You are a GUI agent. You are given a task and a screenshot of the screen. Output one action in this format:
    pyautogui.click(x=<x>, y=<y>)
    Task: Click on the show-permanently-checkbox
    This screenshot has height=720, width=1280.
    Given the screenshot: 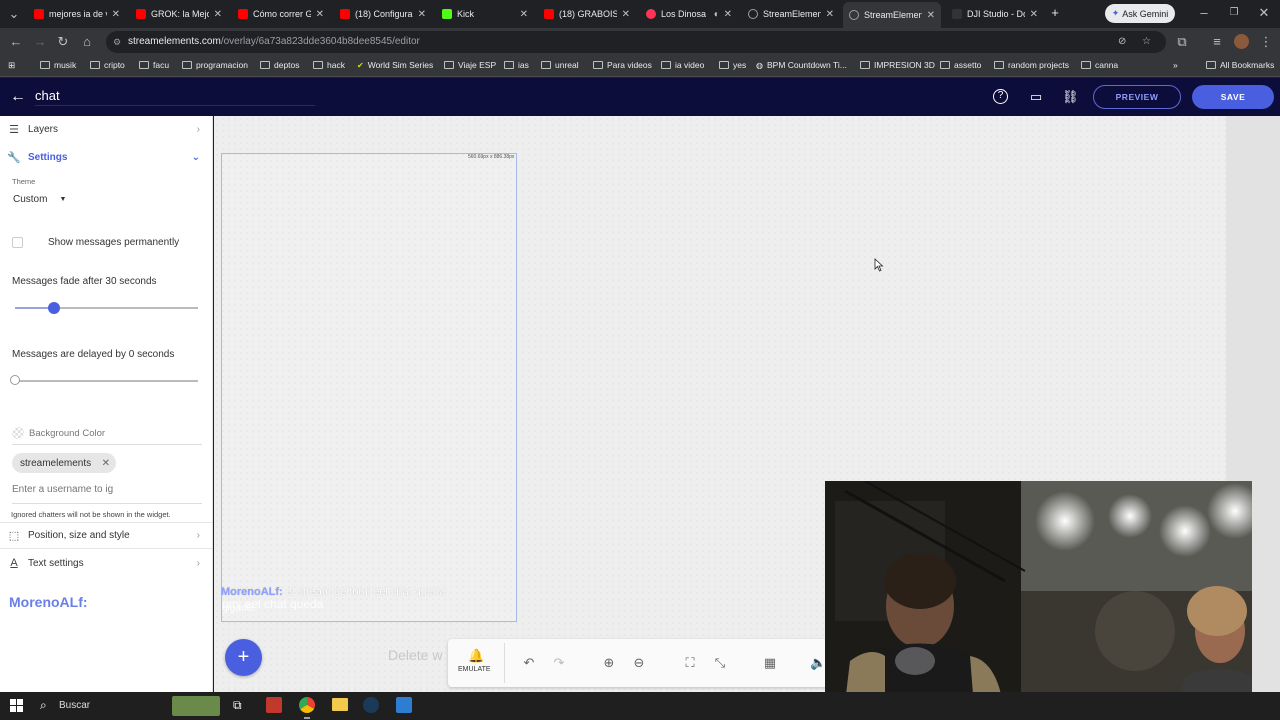 What is the action you would take?
    pyautogui.click(x=17, y=242)
    